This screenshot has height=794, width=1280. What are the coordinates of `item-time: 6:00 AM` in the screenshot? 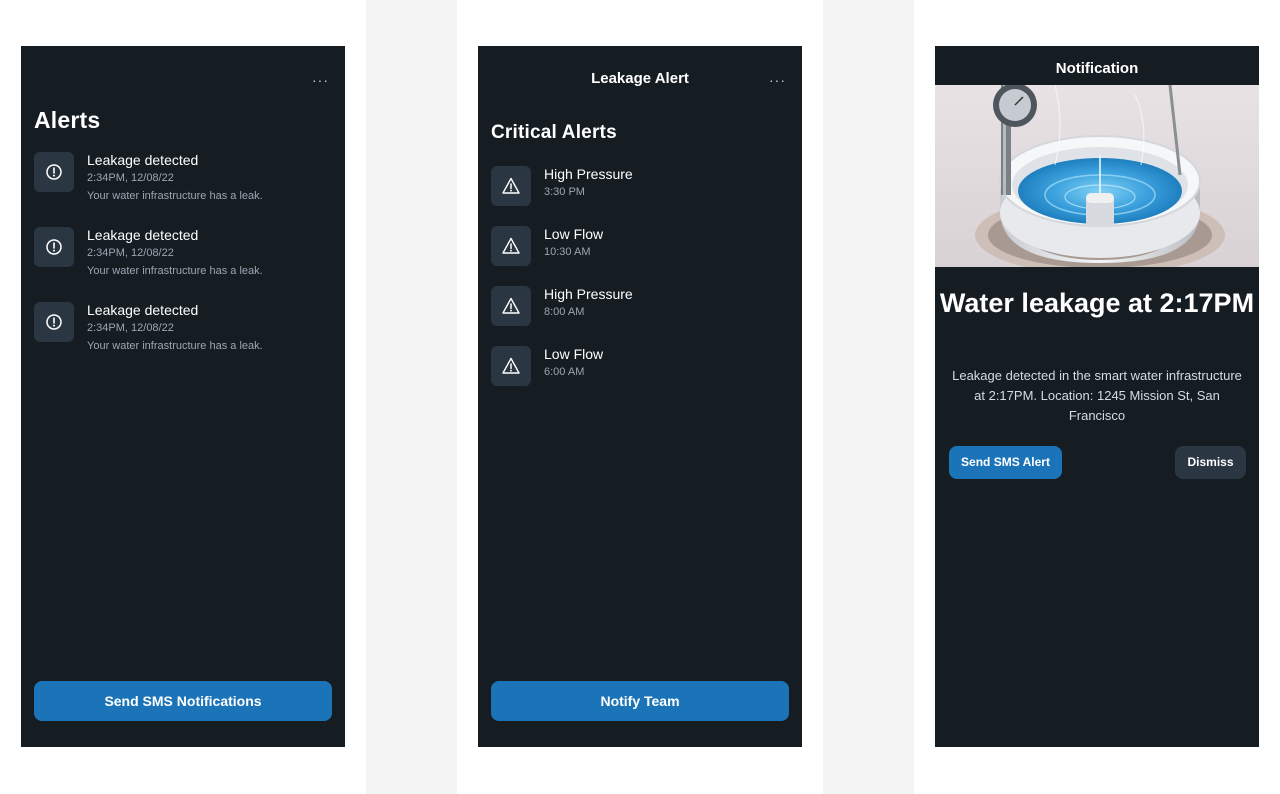 It's located at (564, 372).